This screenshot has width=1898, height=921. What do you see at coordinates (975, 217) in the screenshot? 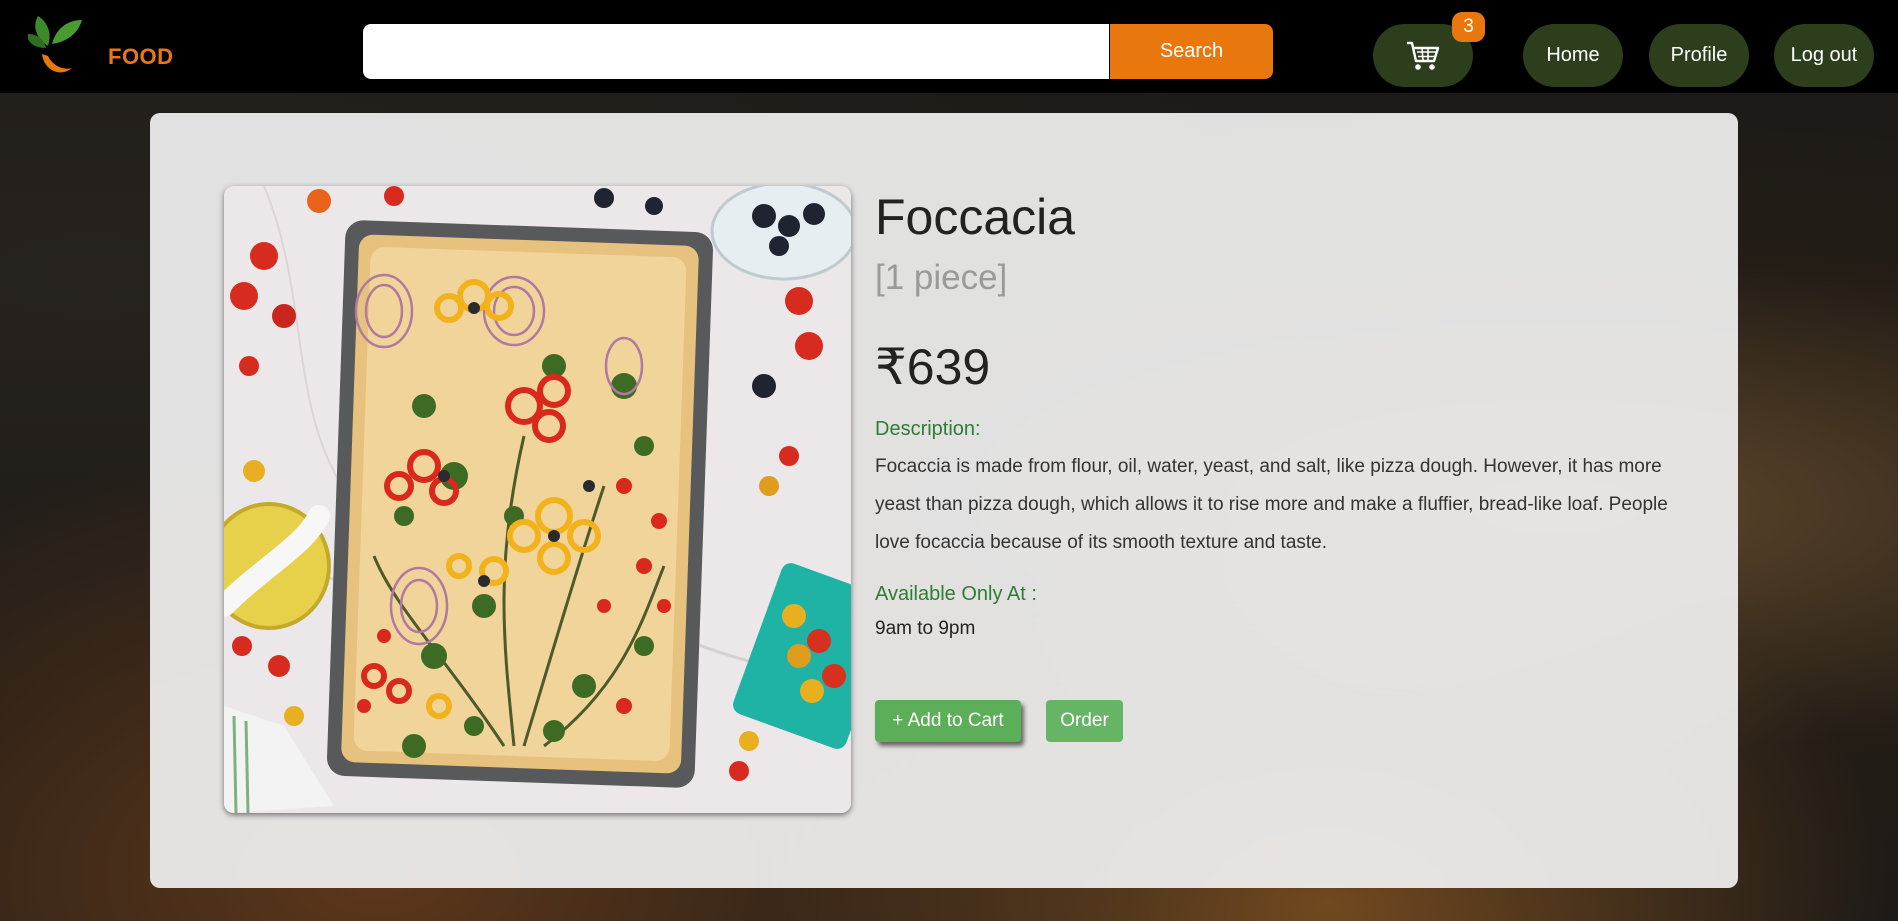
I see `product-title: Foccacia` at bounding box center [975, 217].